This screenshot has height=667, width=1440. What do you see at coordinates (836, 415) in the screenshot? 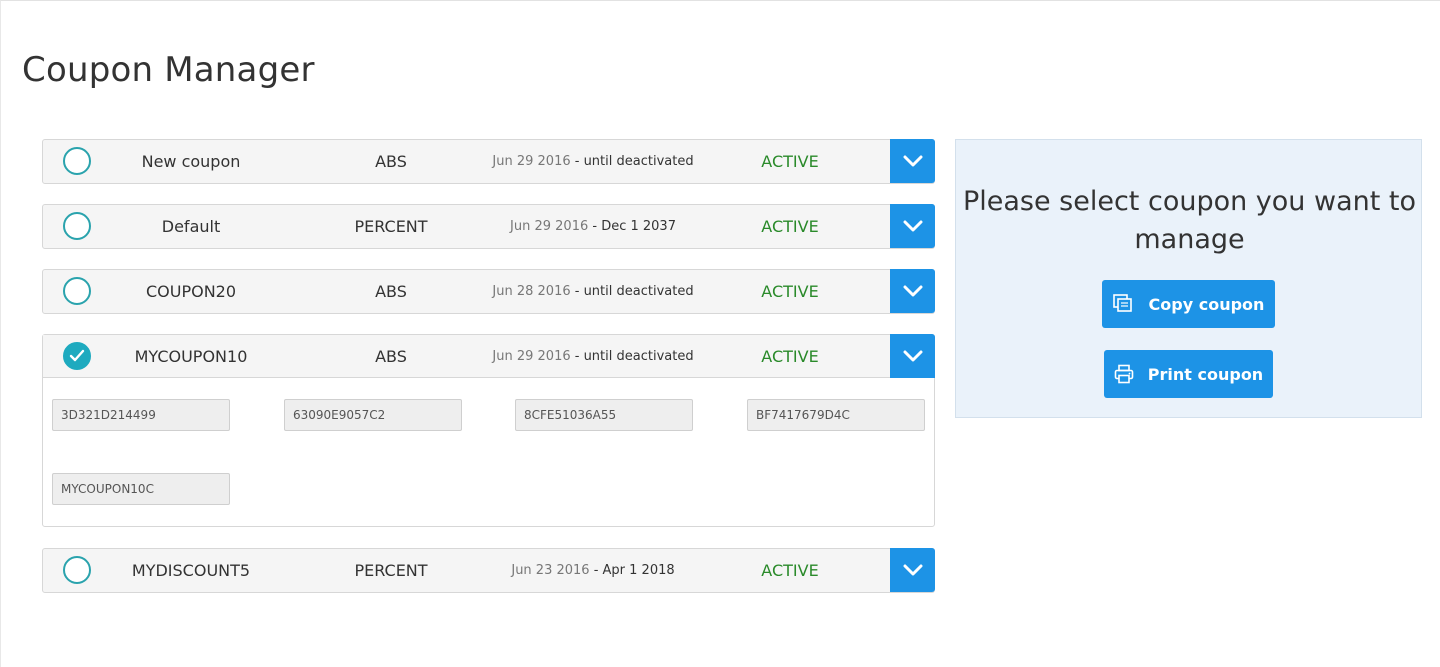
I see `coupon-code-field: BF7417679D4C` at bounding box center [836, 415].